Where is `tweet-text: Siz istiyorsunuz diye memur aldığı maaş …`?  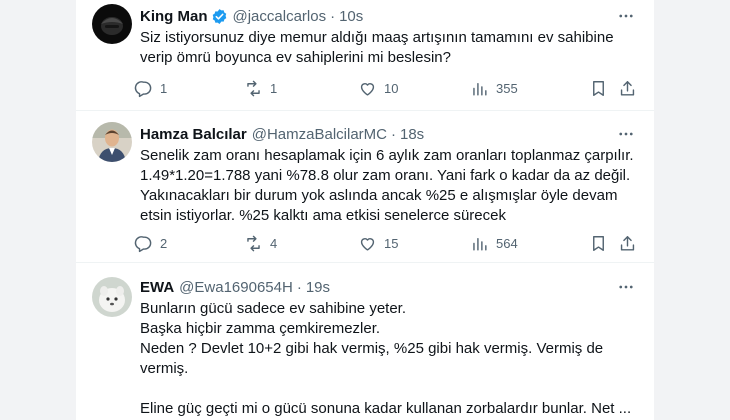 tweet-text: Siz istiyorsunuz diye memur aldığı maaş … is located at coordinates (388, 48).